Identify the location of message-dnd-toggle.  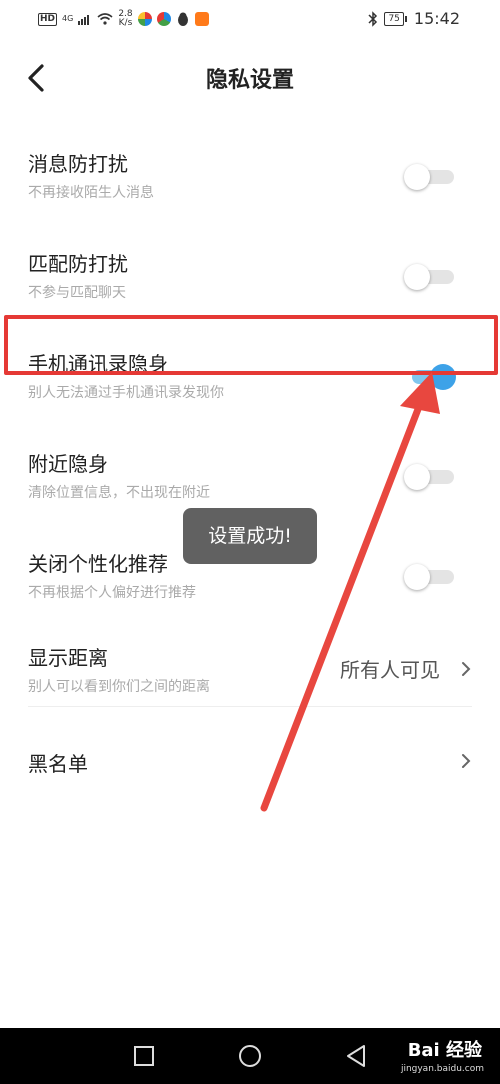
(429, 177).